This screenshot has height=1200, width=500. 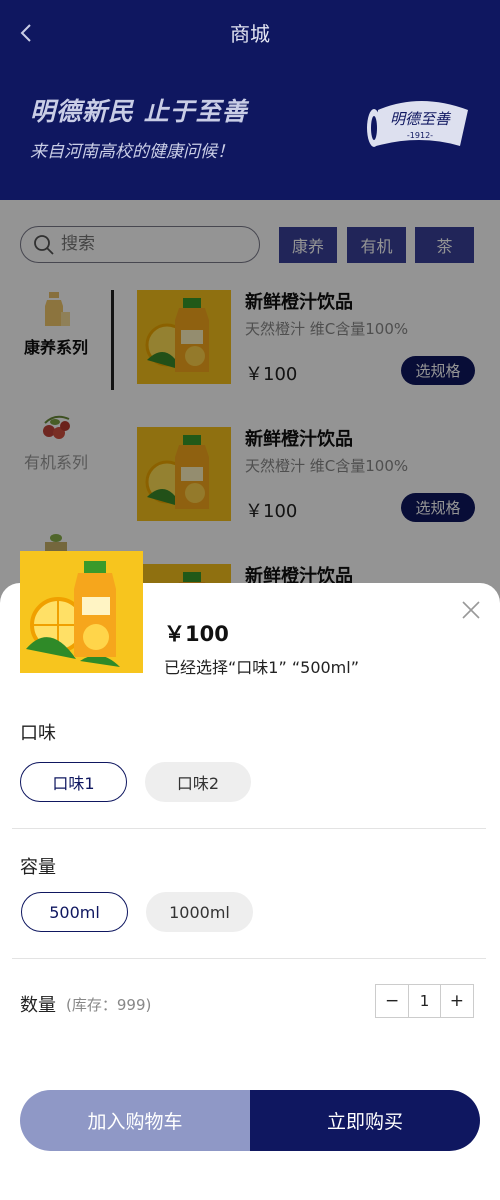 What do you see at coordinates (261, 667) in the screenshot?
I see `selected-summary: 已经选择“口味1” “500ml”` at bounding box center [261, 667].